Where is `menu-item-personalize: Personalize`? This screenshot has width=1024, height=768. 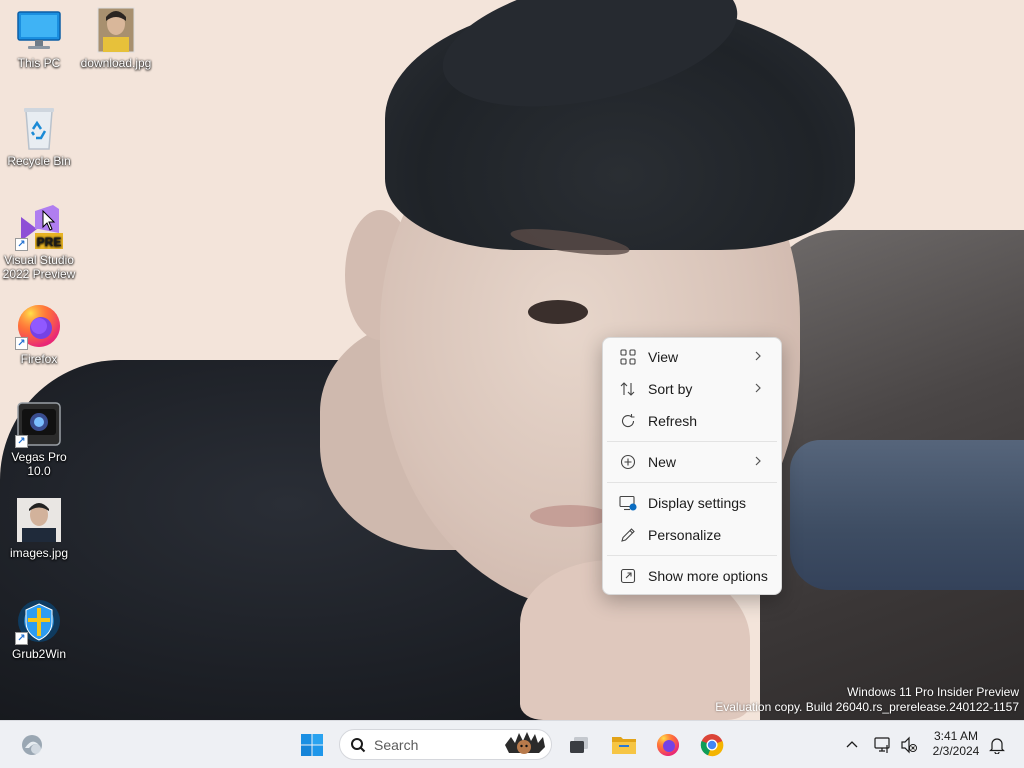 menu-item-personalize: Personalize is located at coordinates (692, 535).